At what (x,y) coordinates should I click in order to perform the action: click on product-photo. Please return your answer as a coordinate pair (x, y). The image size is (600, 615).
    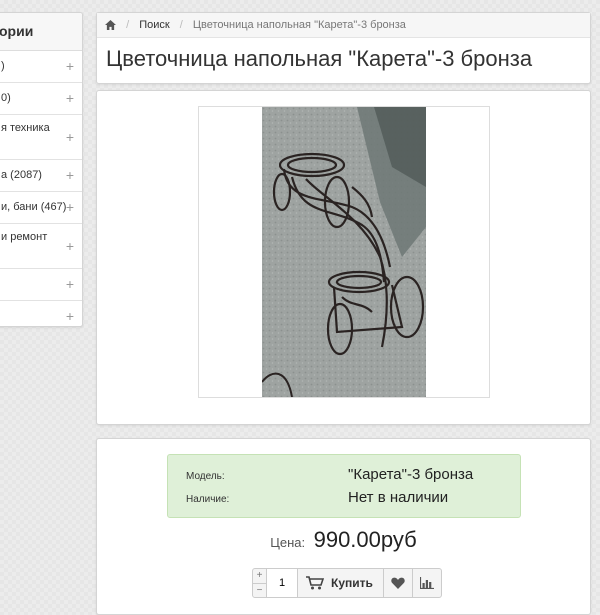
    Looking at the image, I should click on (344, 252).